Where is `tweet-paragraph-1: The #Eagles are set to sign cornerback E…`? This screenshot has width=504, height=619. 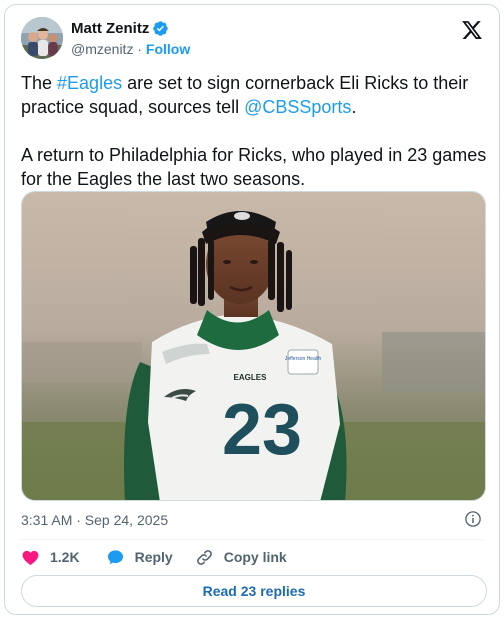
tweet-paragraph-1: The #Eagles are set to sign cornerback E… is located at coordinates (255, 95).